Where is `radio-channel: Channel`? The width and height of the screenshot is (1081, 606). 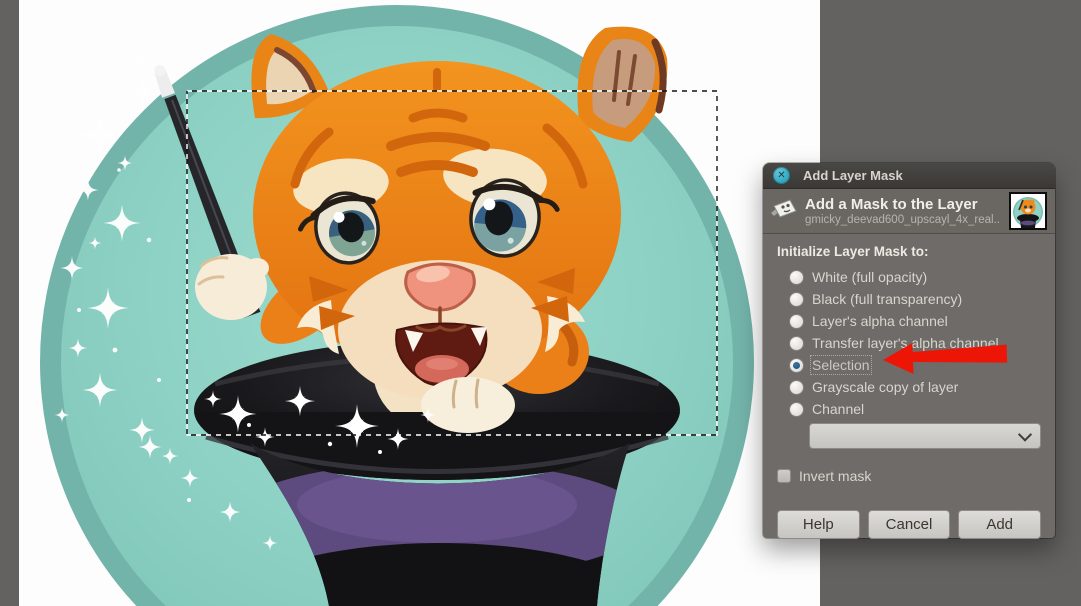
radio-channel: Channel is located at coordinates (915, 409).